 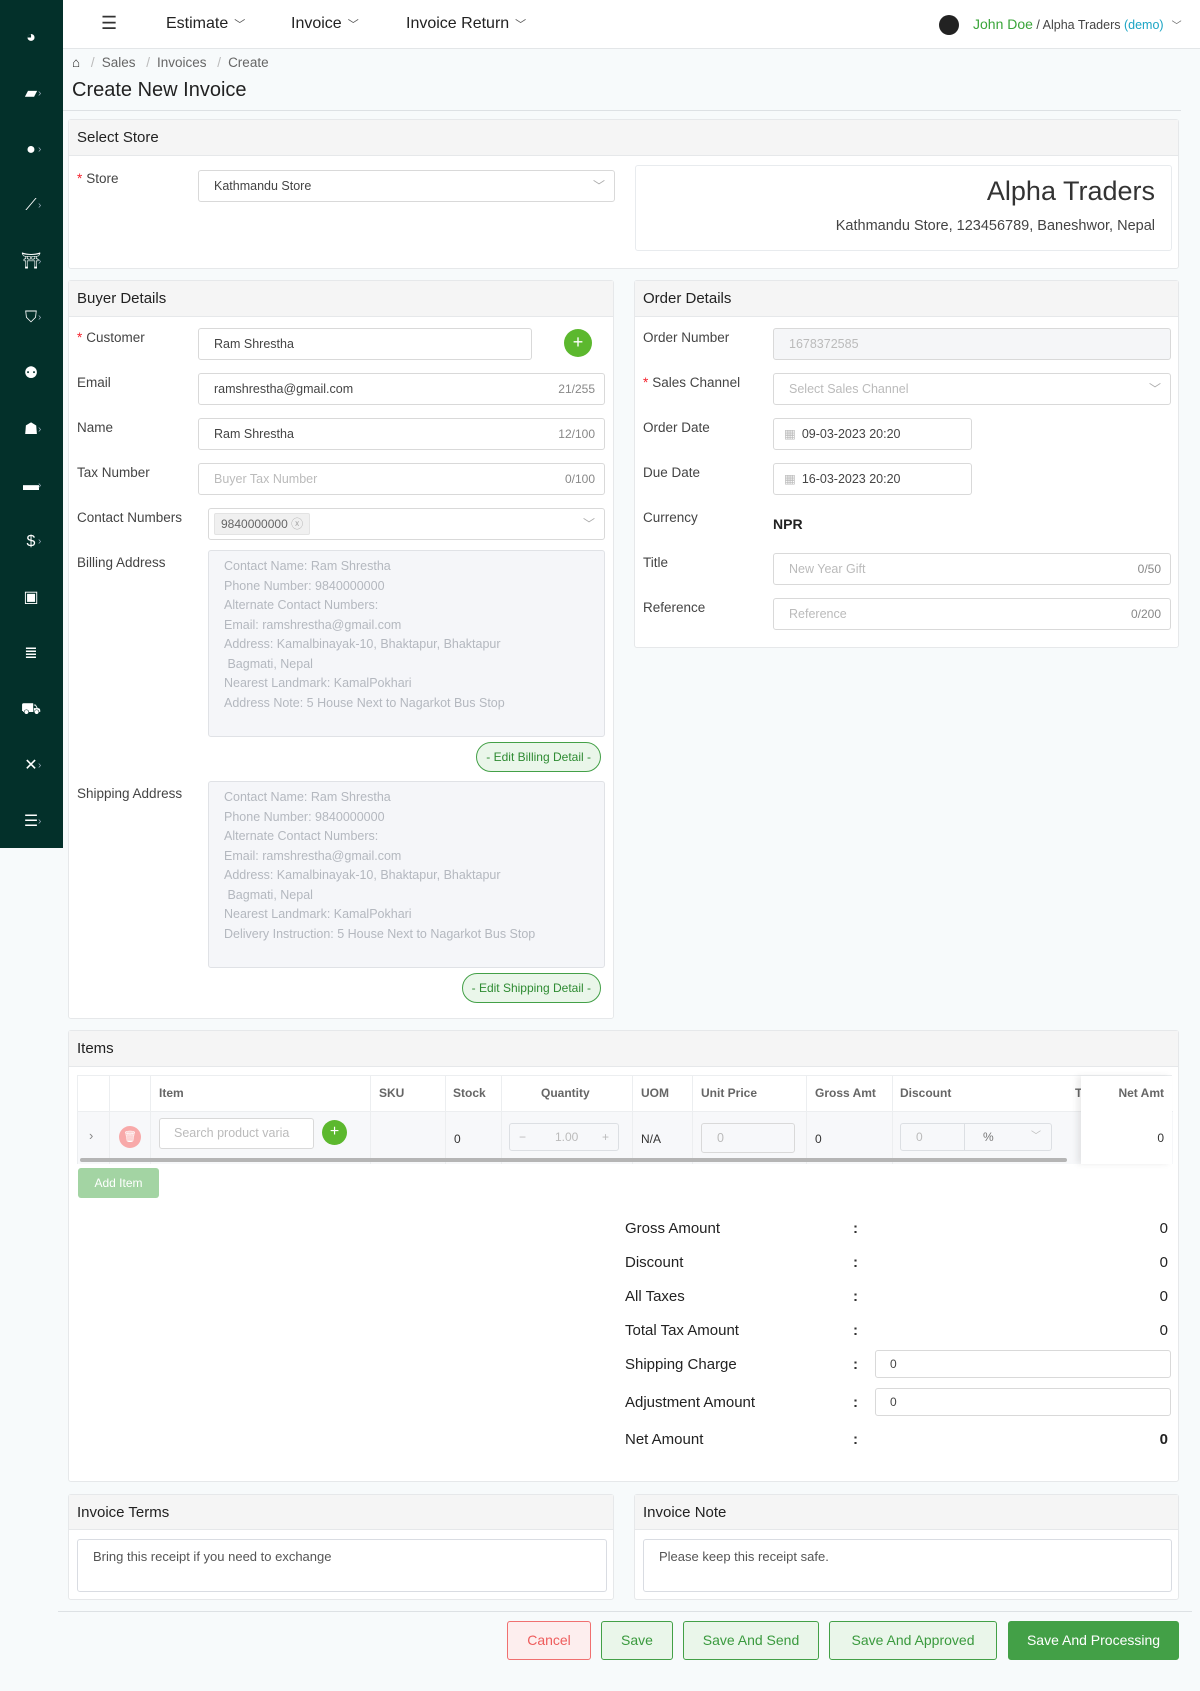 What do you see at coordinates (573, 1160) in the screenshot?
I see `horizontal-scrollbar` at bounding box center [573, 1160].